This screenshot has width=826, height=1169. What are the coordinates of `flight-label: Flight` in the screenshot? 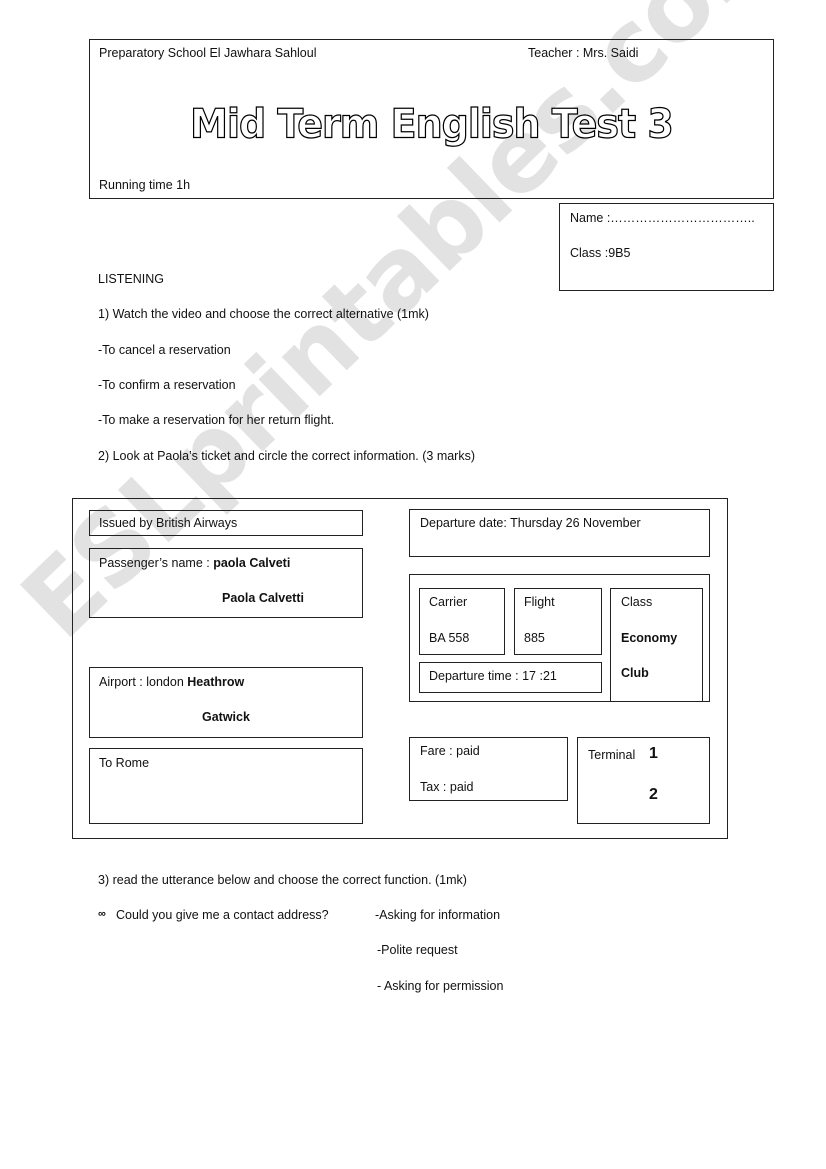 It's located at (539, 602).